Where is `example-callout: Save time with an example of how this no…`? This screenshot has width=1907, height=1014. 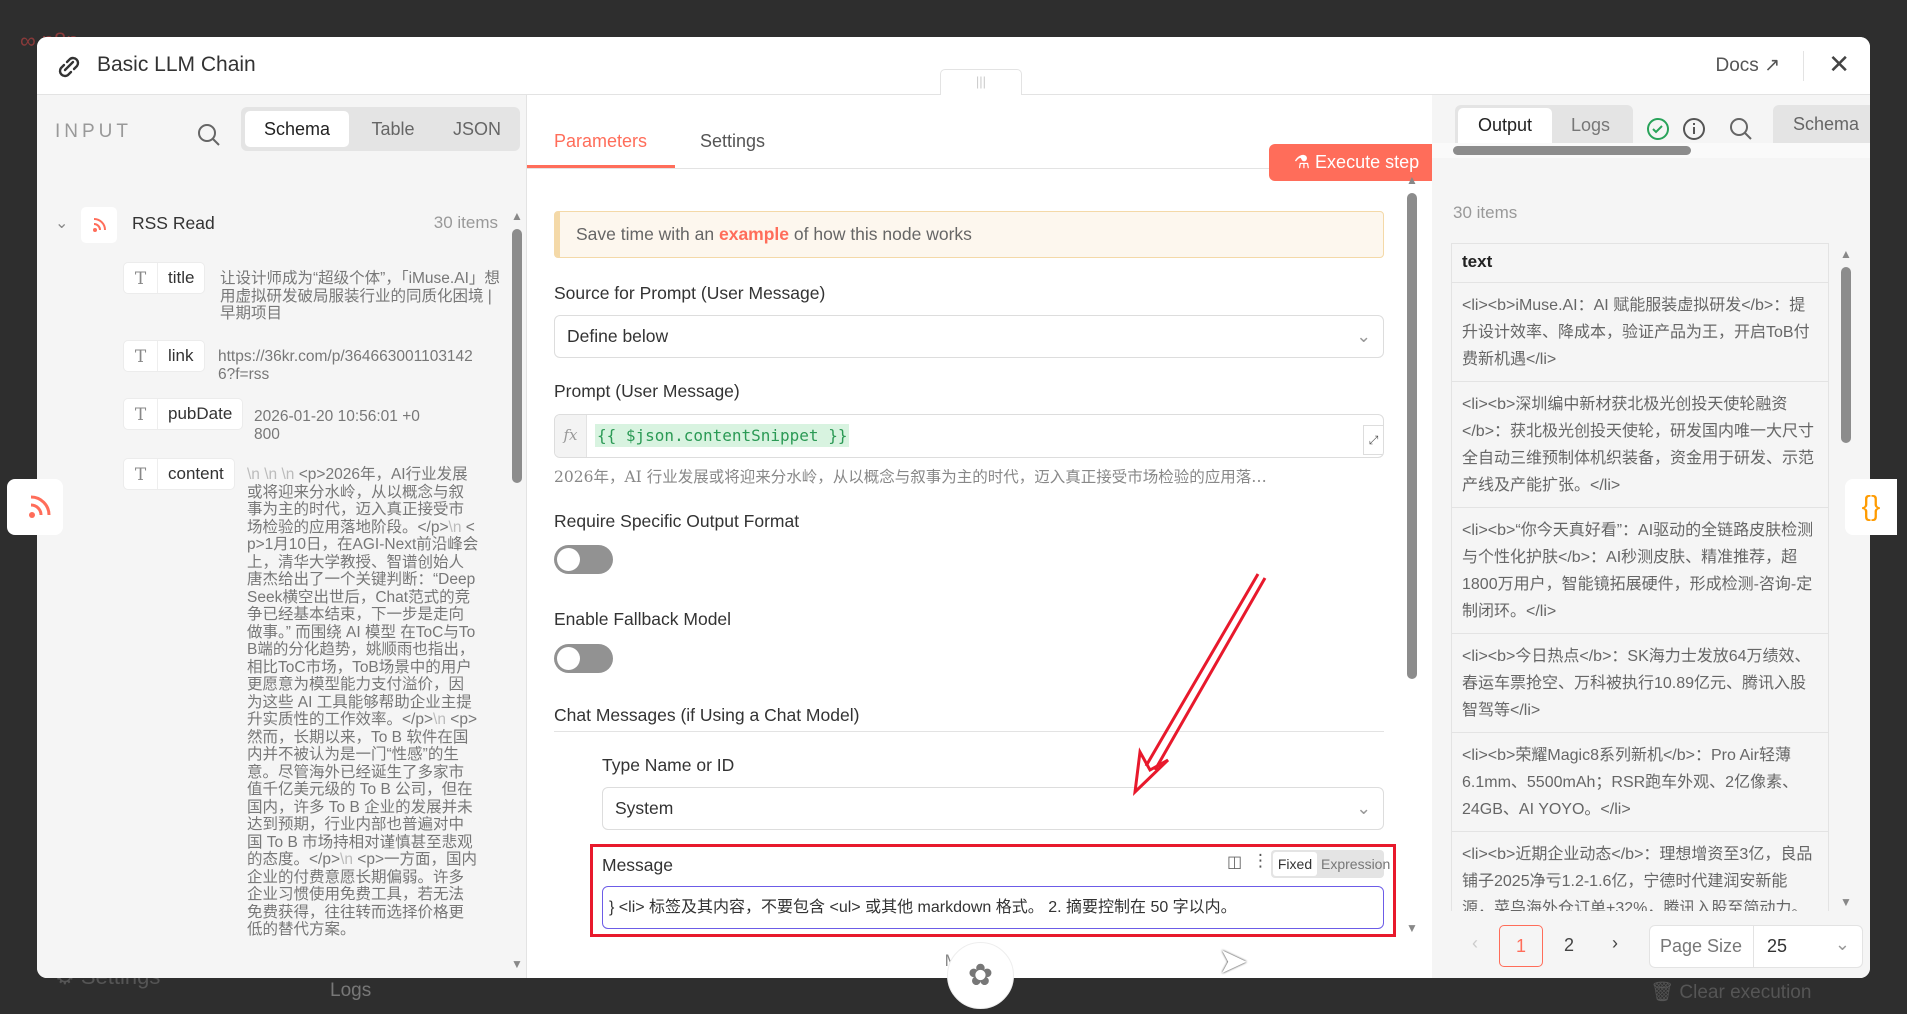
example-callout: Save time with an example of how this no… is located at coordinates (969, 234).